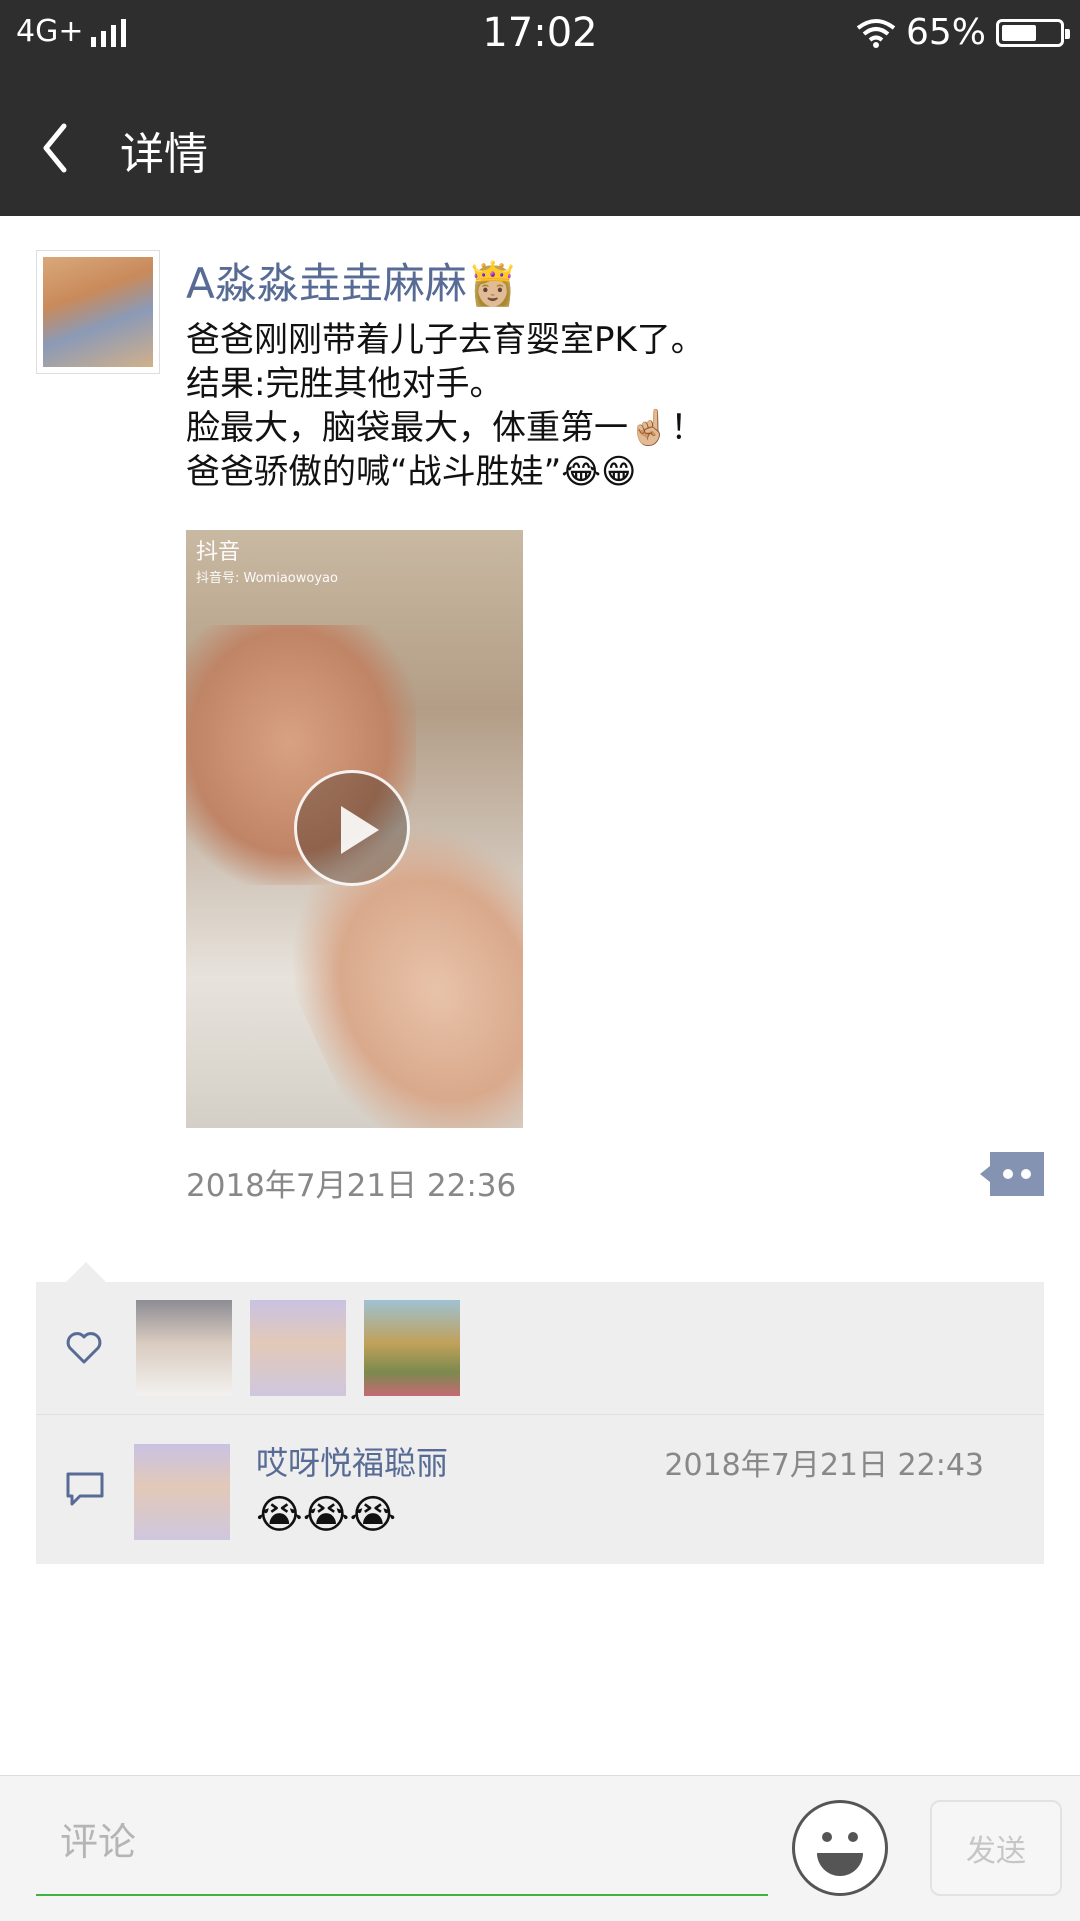 The height and width of the screenshot is (1921, 1080). What do you see at coordinates (182, 1492) in the screenshot?
I see `commenter-avatar` at bounding box center [182, 1492].